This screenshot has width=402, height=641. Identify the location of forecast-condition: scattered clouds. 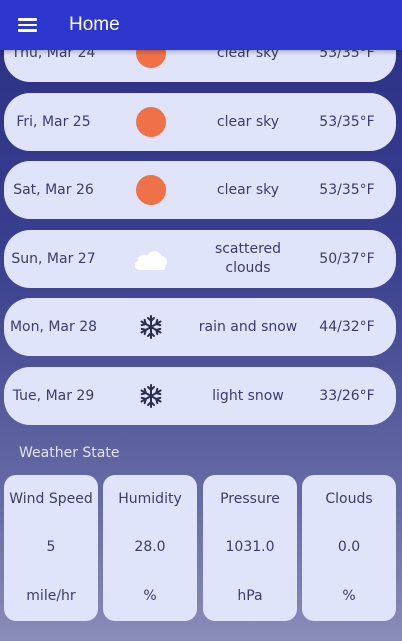
(248, 258).